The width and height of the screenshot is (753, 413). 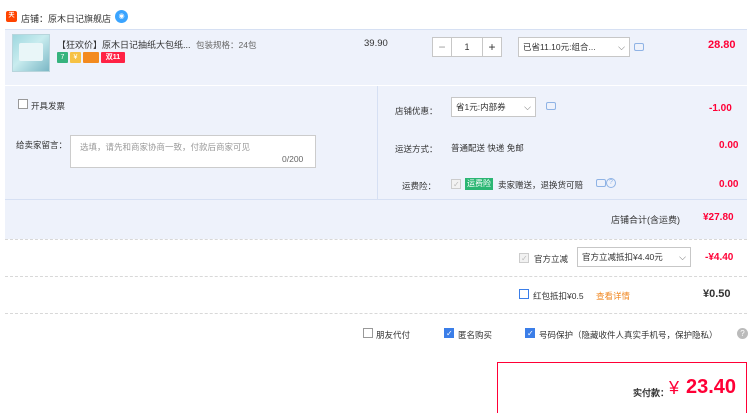 I want to click on insurance-desc: 卖家赠送，退换货可赔, so click(x=541, y=185).